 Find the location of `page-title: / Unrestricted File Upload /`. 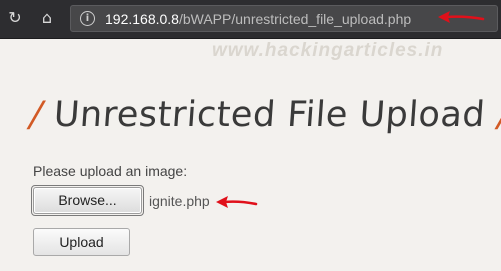

page-title: / Unrestricted File Upload / is located at coordinates (264, 115).